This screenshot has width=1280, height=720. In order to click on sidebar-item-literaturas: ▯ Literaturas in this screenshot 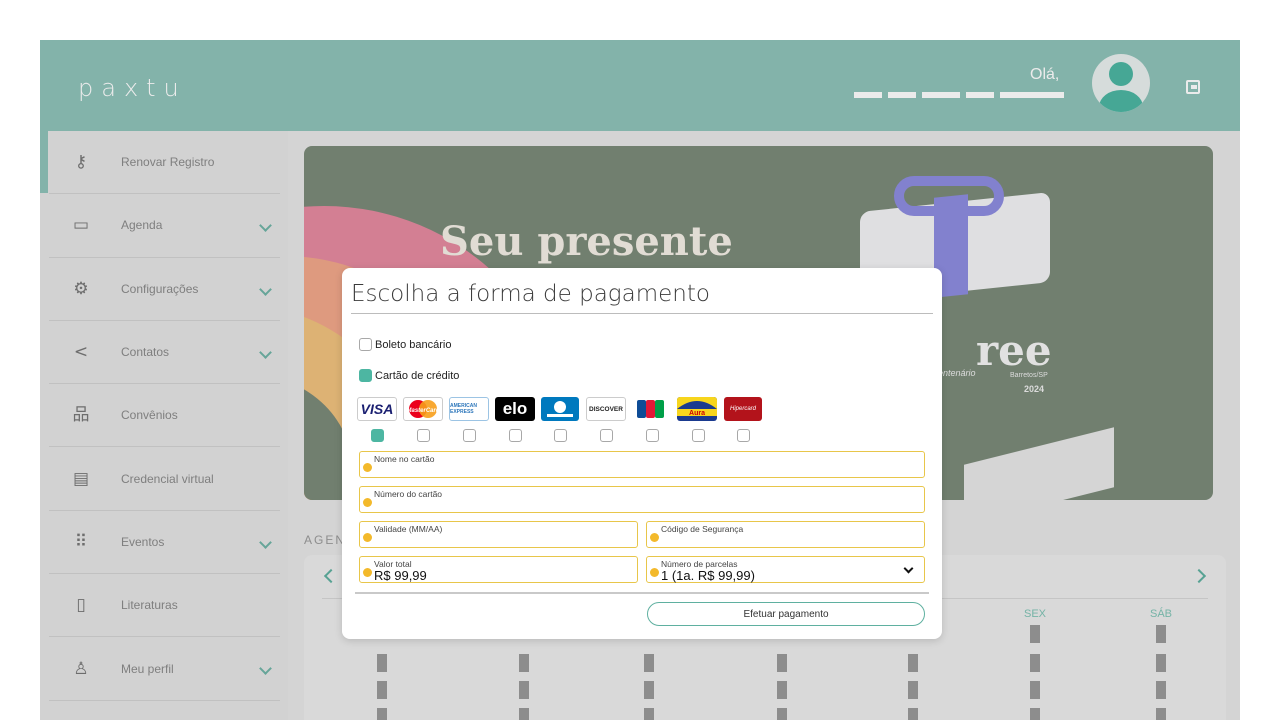, I will do `click(164, 606)`.